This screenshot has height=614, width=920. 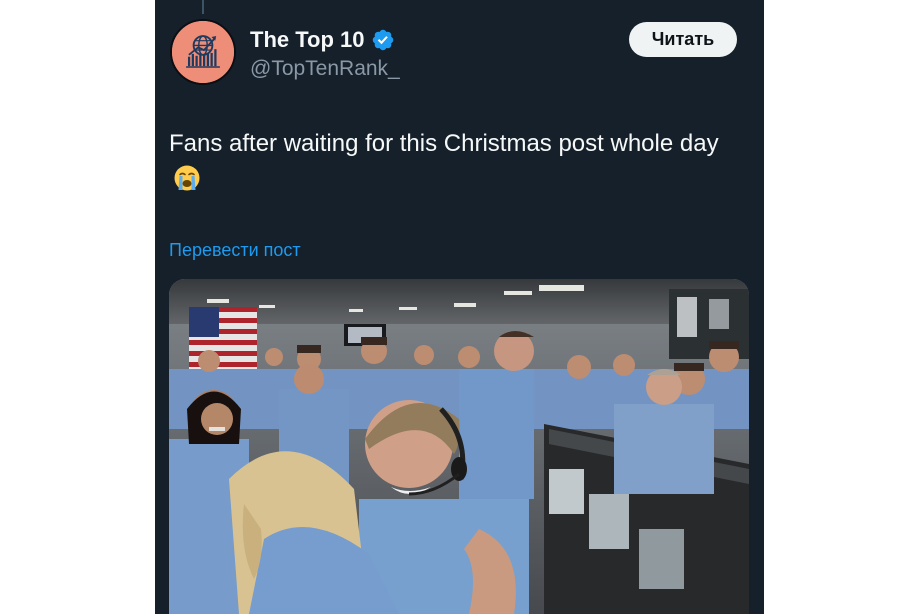 What do you see at coordinates (187, 178) in the screenshot?
I see `loudly-crying-face-icon` at bounding box center [187, 178].